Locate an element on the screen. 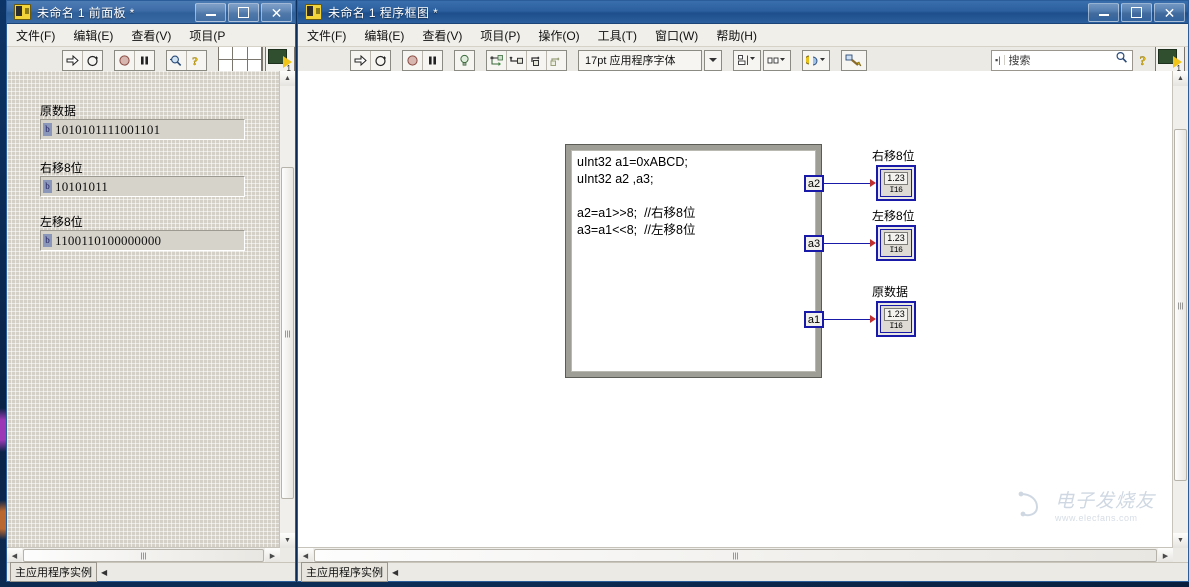 This screenshot has width=1189, height=587. front-panel-hscrollbar: ◀ ||| ▶ is located at coordinates (143, 555).